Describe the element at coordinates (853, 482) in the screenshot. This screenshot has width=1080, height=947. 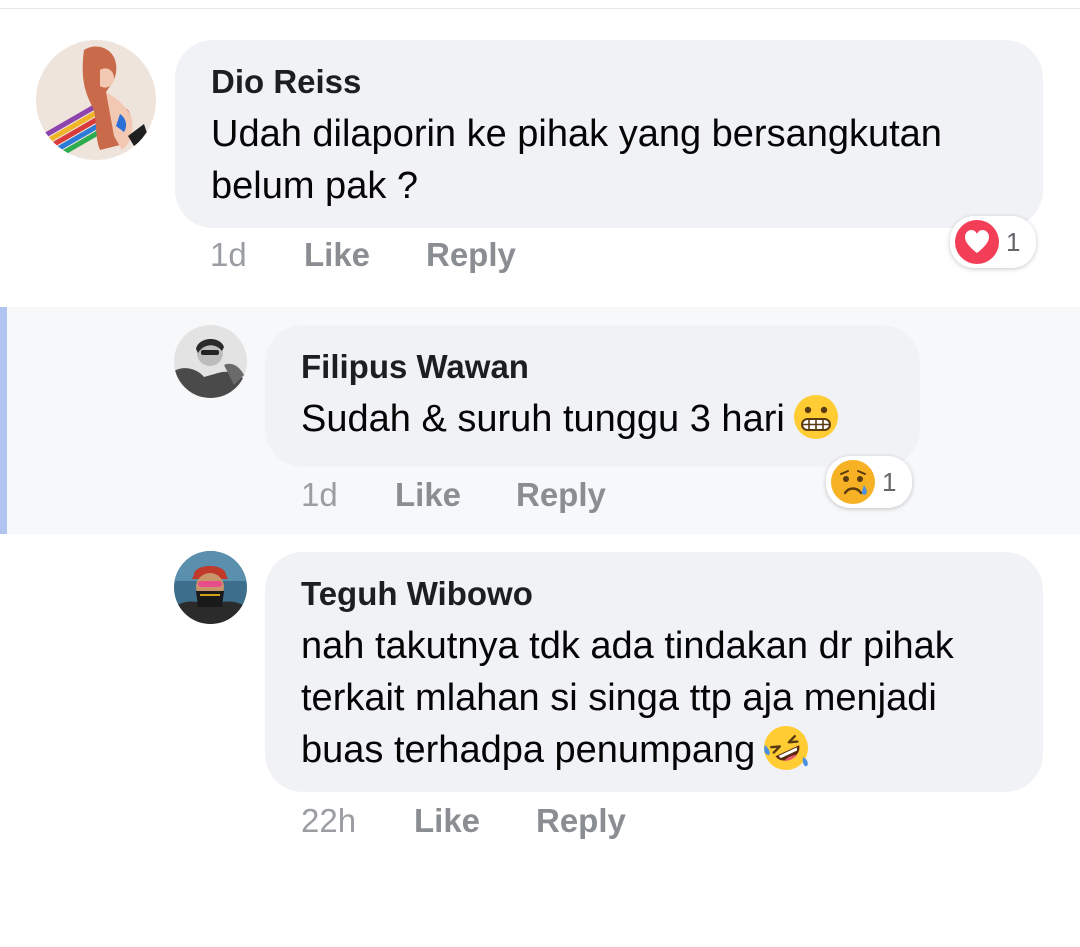
I see `sad-reaction-icon` at that location.